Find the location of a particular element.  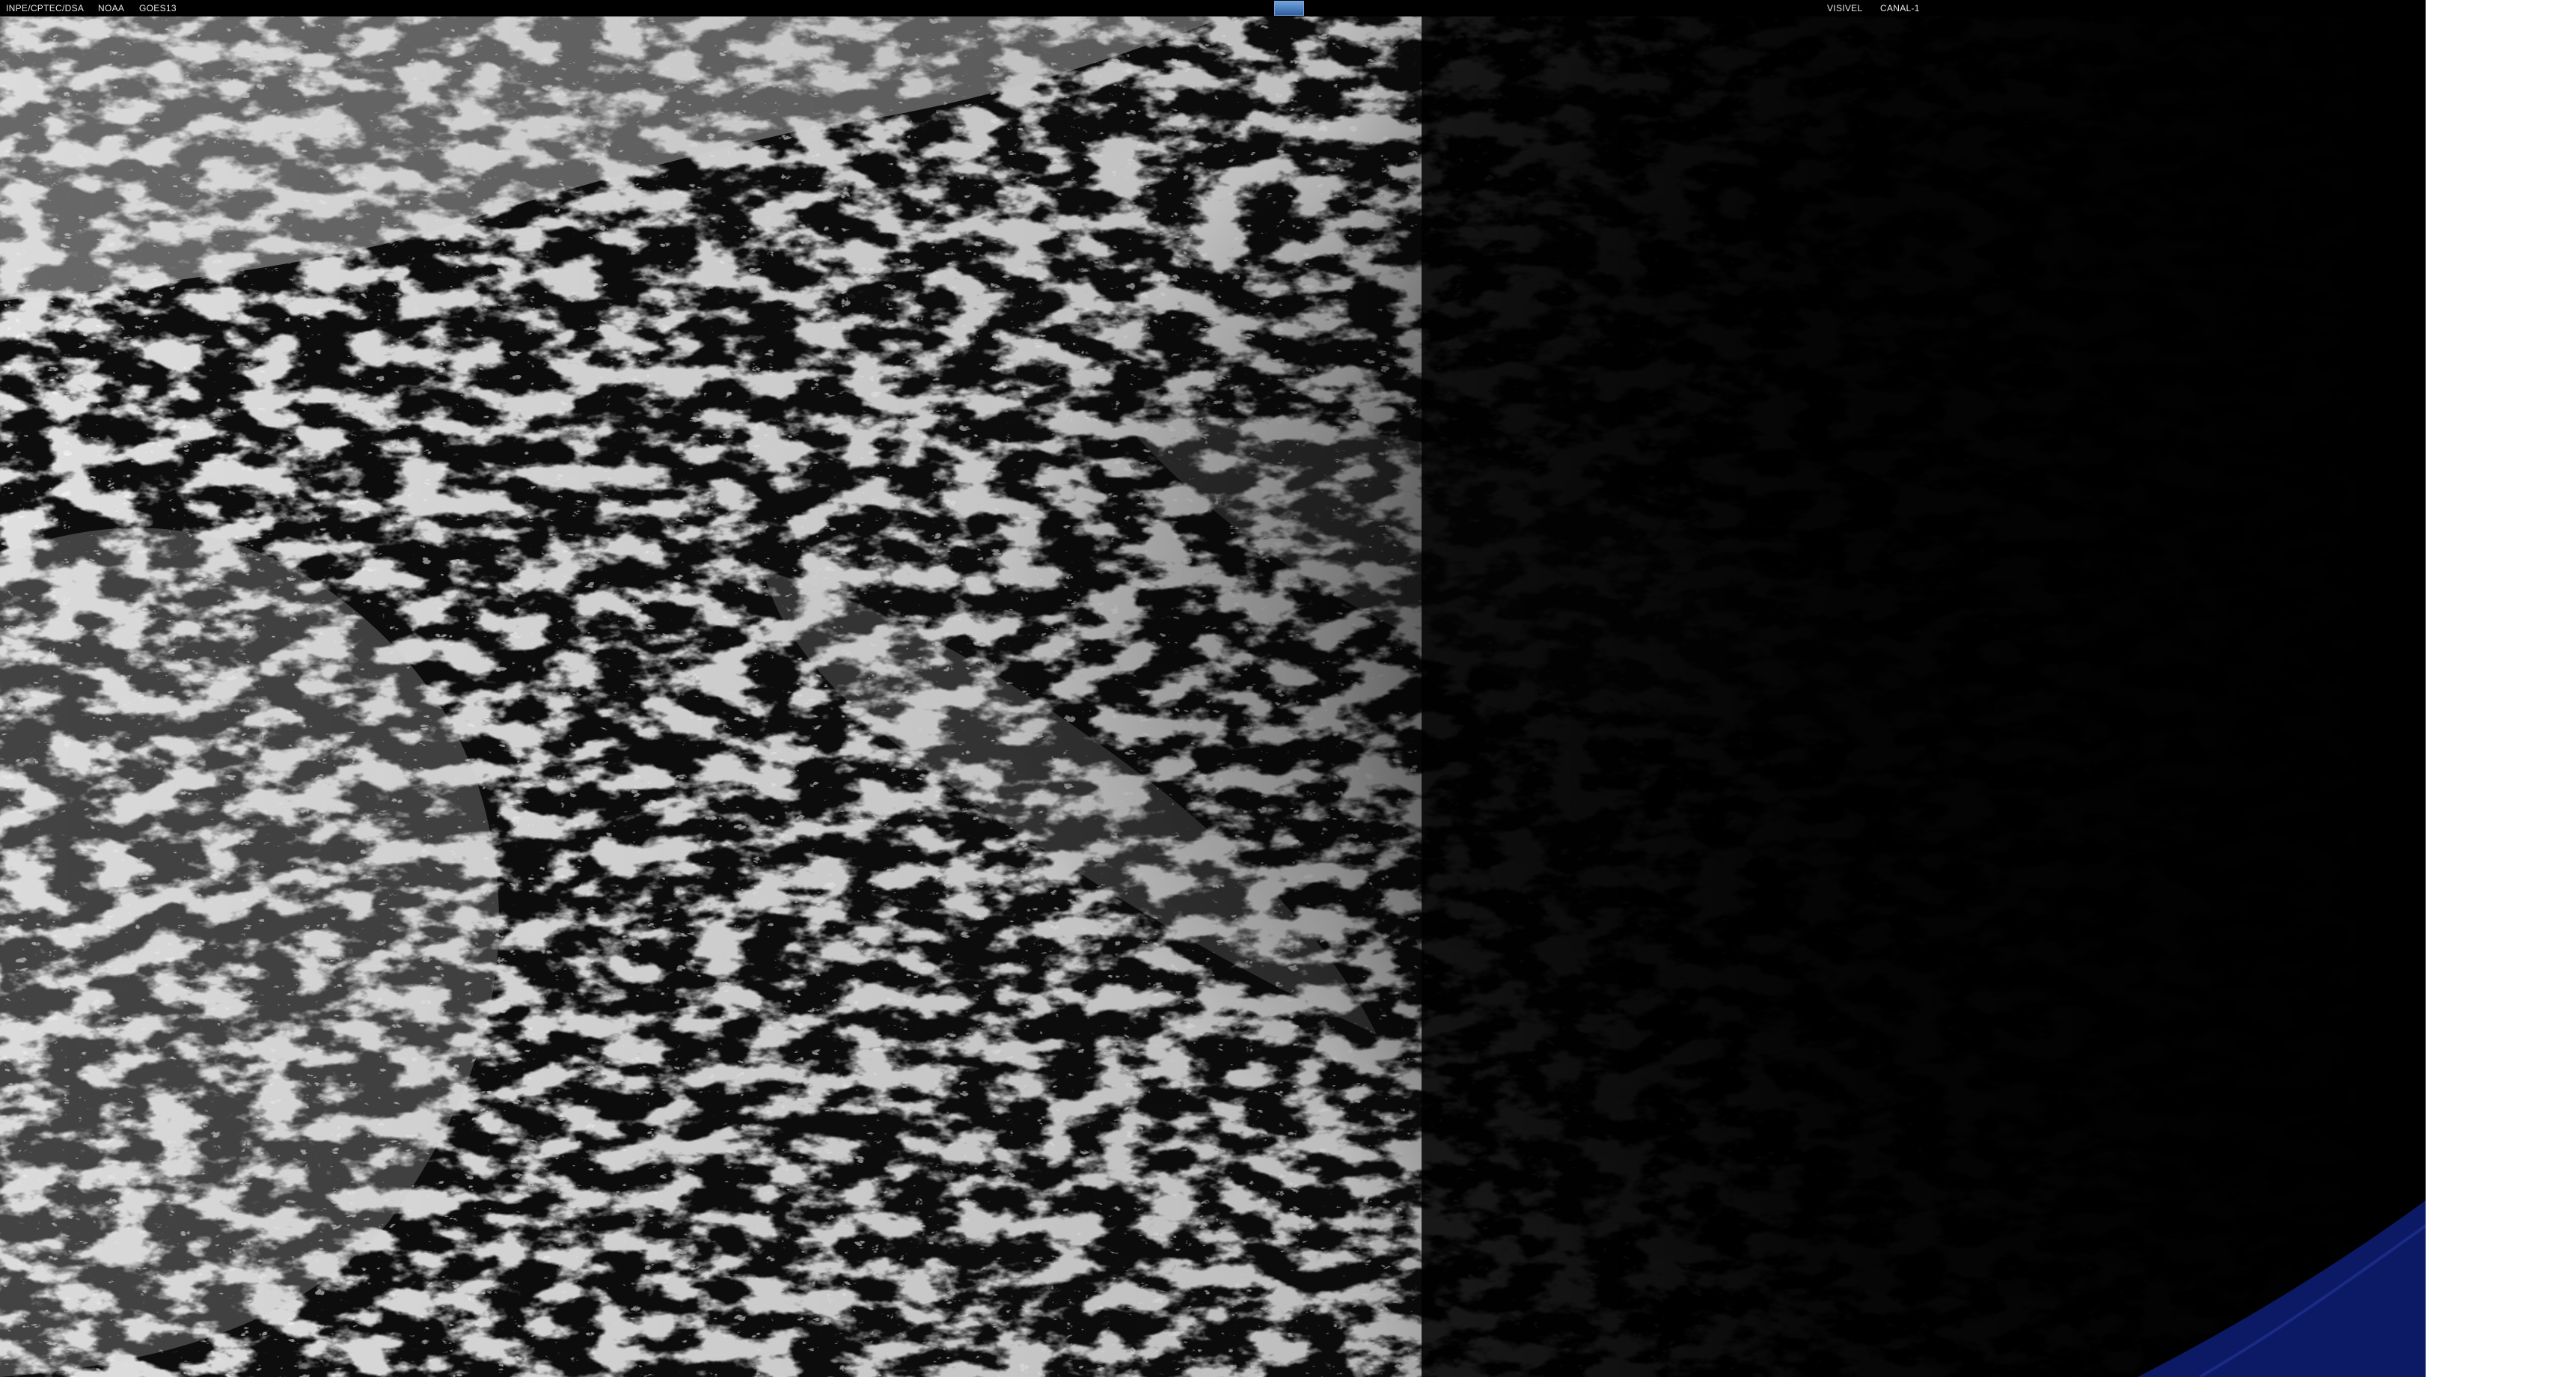

product-label: VISIVEL is located at coordinates (1845, 8).